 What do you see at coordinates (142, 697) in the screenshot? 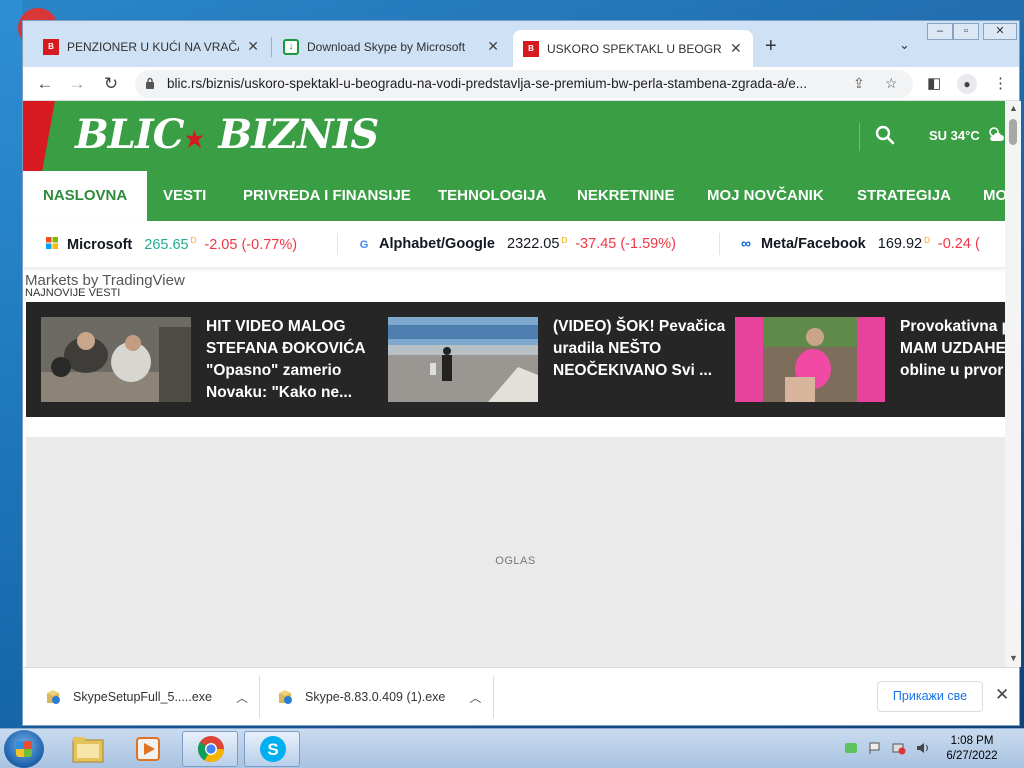
I see `download-filename: SkypeSetupFull_5.....exe` at bounding box center [142, 697].